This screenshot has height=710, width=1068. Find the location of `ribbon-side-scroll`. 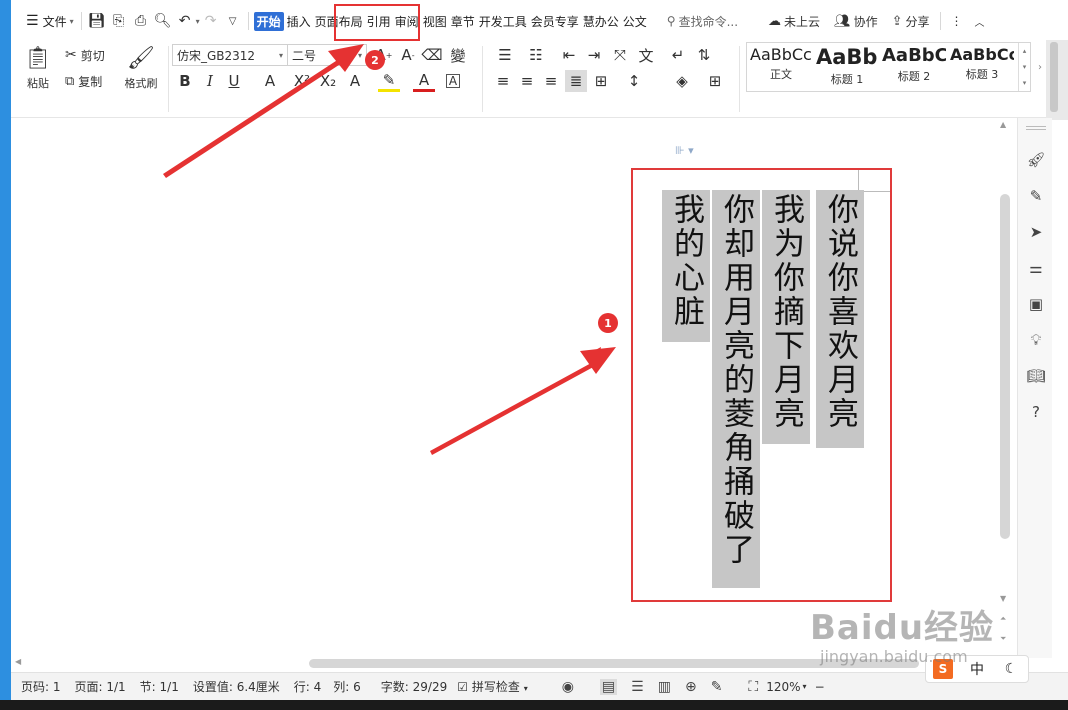

ribbon-side-scroll is located at coordinates (1057, 80).